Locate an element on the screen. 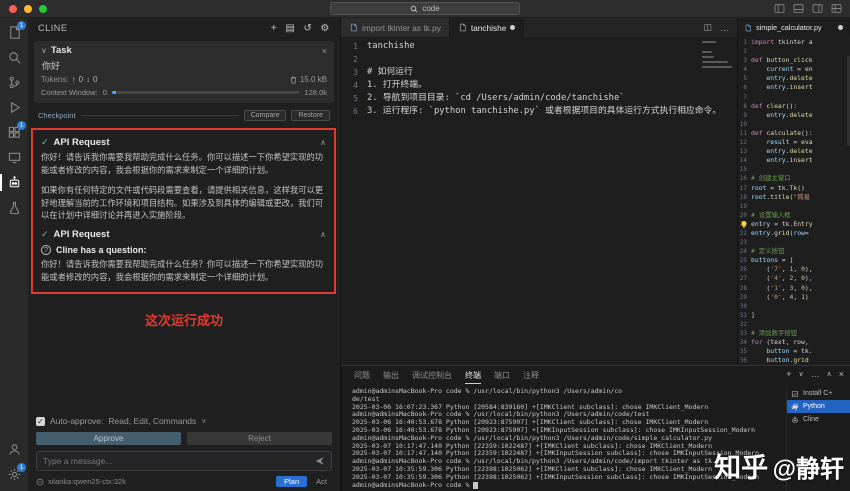 This screenshot has height=491, width=850. maximize-panel-icon: ∧ is located at coordinates (829, 374).